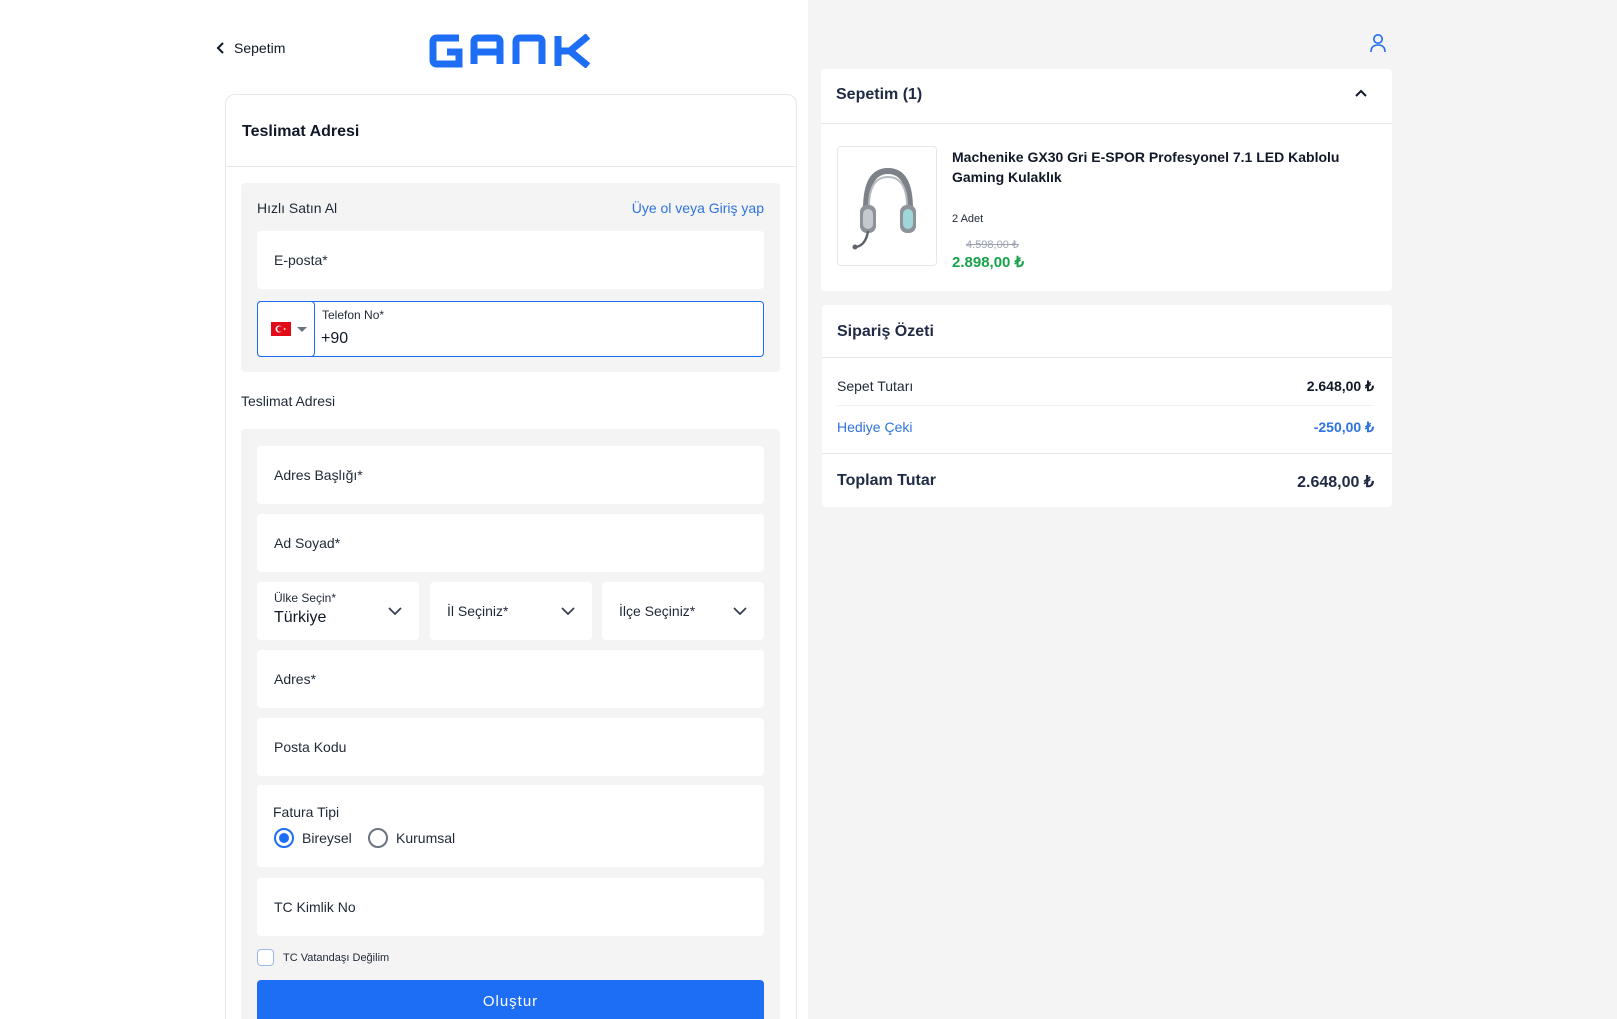 The width and height of the screenshot is (1617, 1019). Describe the element at coordinates (335, 338) in the screenshot. I see `phone-value: +90` at that location.